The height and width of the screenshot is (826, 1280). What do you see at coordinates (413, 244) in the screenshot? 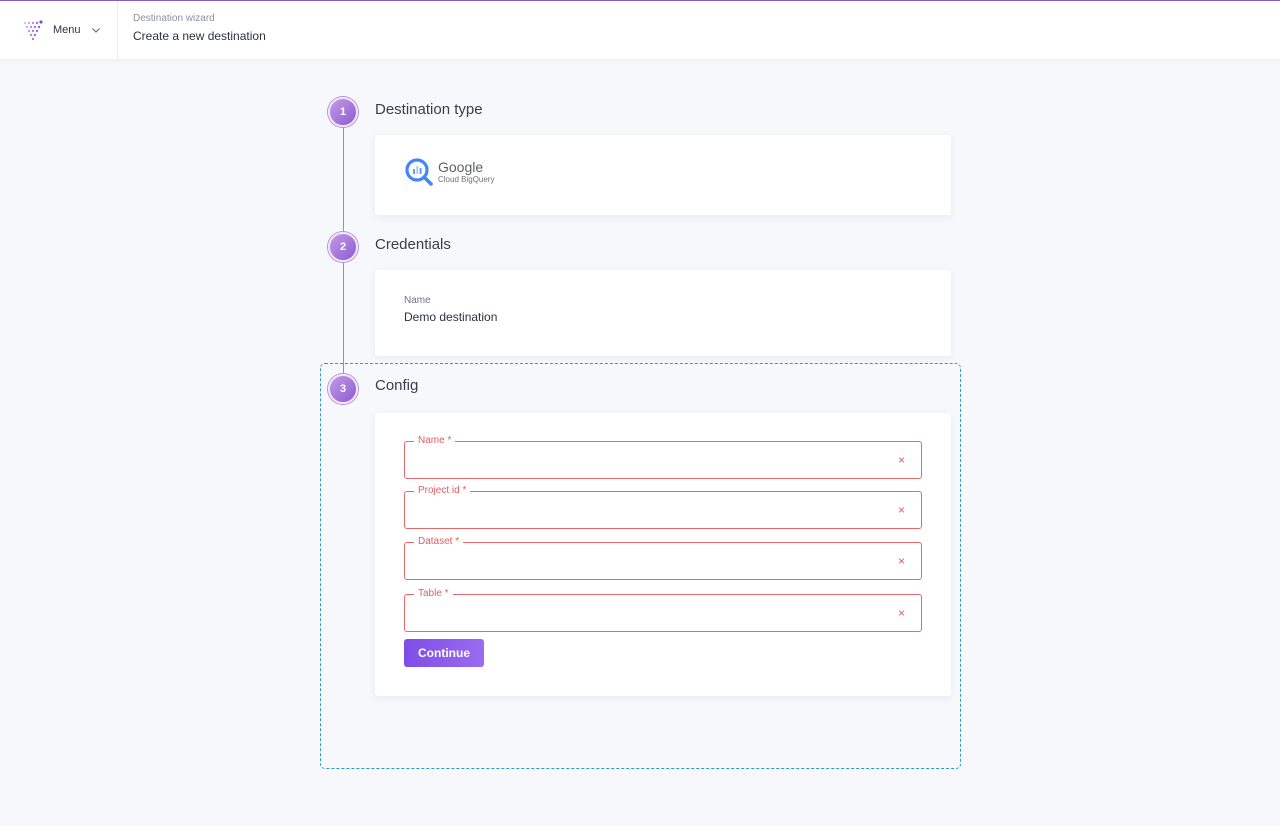
I see `step-2-title: Credentials` at bounding box center [413, 244].